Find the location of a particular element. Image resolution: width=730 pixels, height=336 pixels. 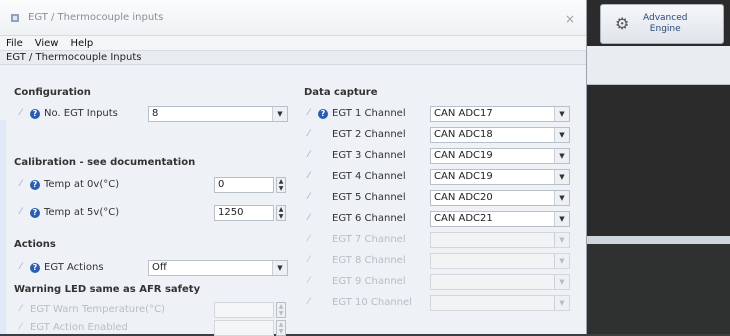

toolbar-strip is located at coordinates (658, 65).